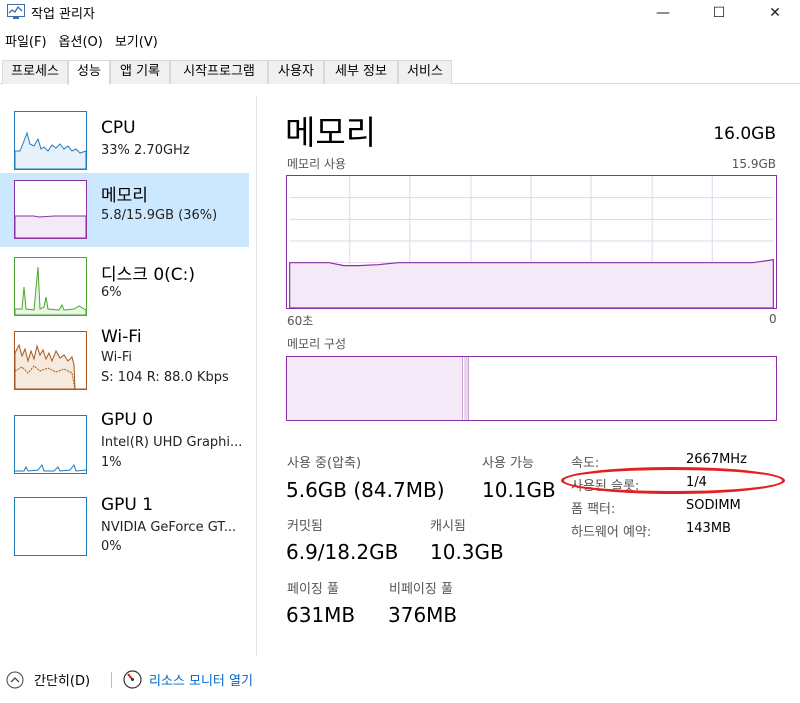 Image resolution: width=800 pixels, height=703 pixels. What do you see at coordinates (361, 72) in the screenshot?
I see `tab-details: 세부 정보` at bounding box center [361, 72].